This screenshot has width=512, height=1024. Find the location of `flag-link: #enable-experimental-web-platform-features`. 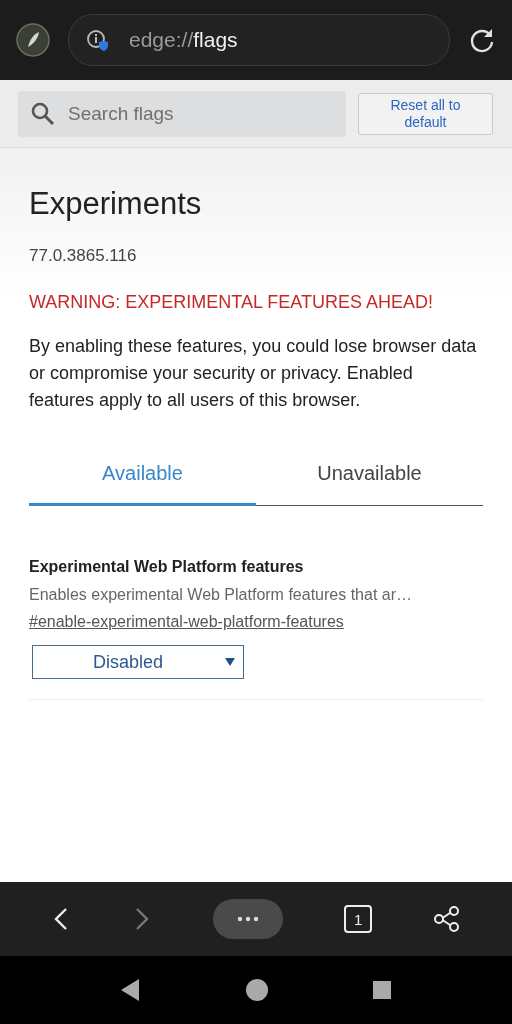

flag-link: #enable-experimental-web-platform-features is located at coordinates (186, 622).